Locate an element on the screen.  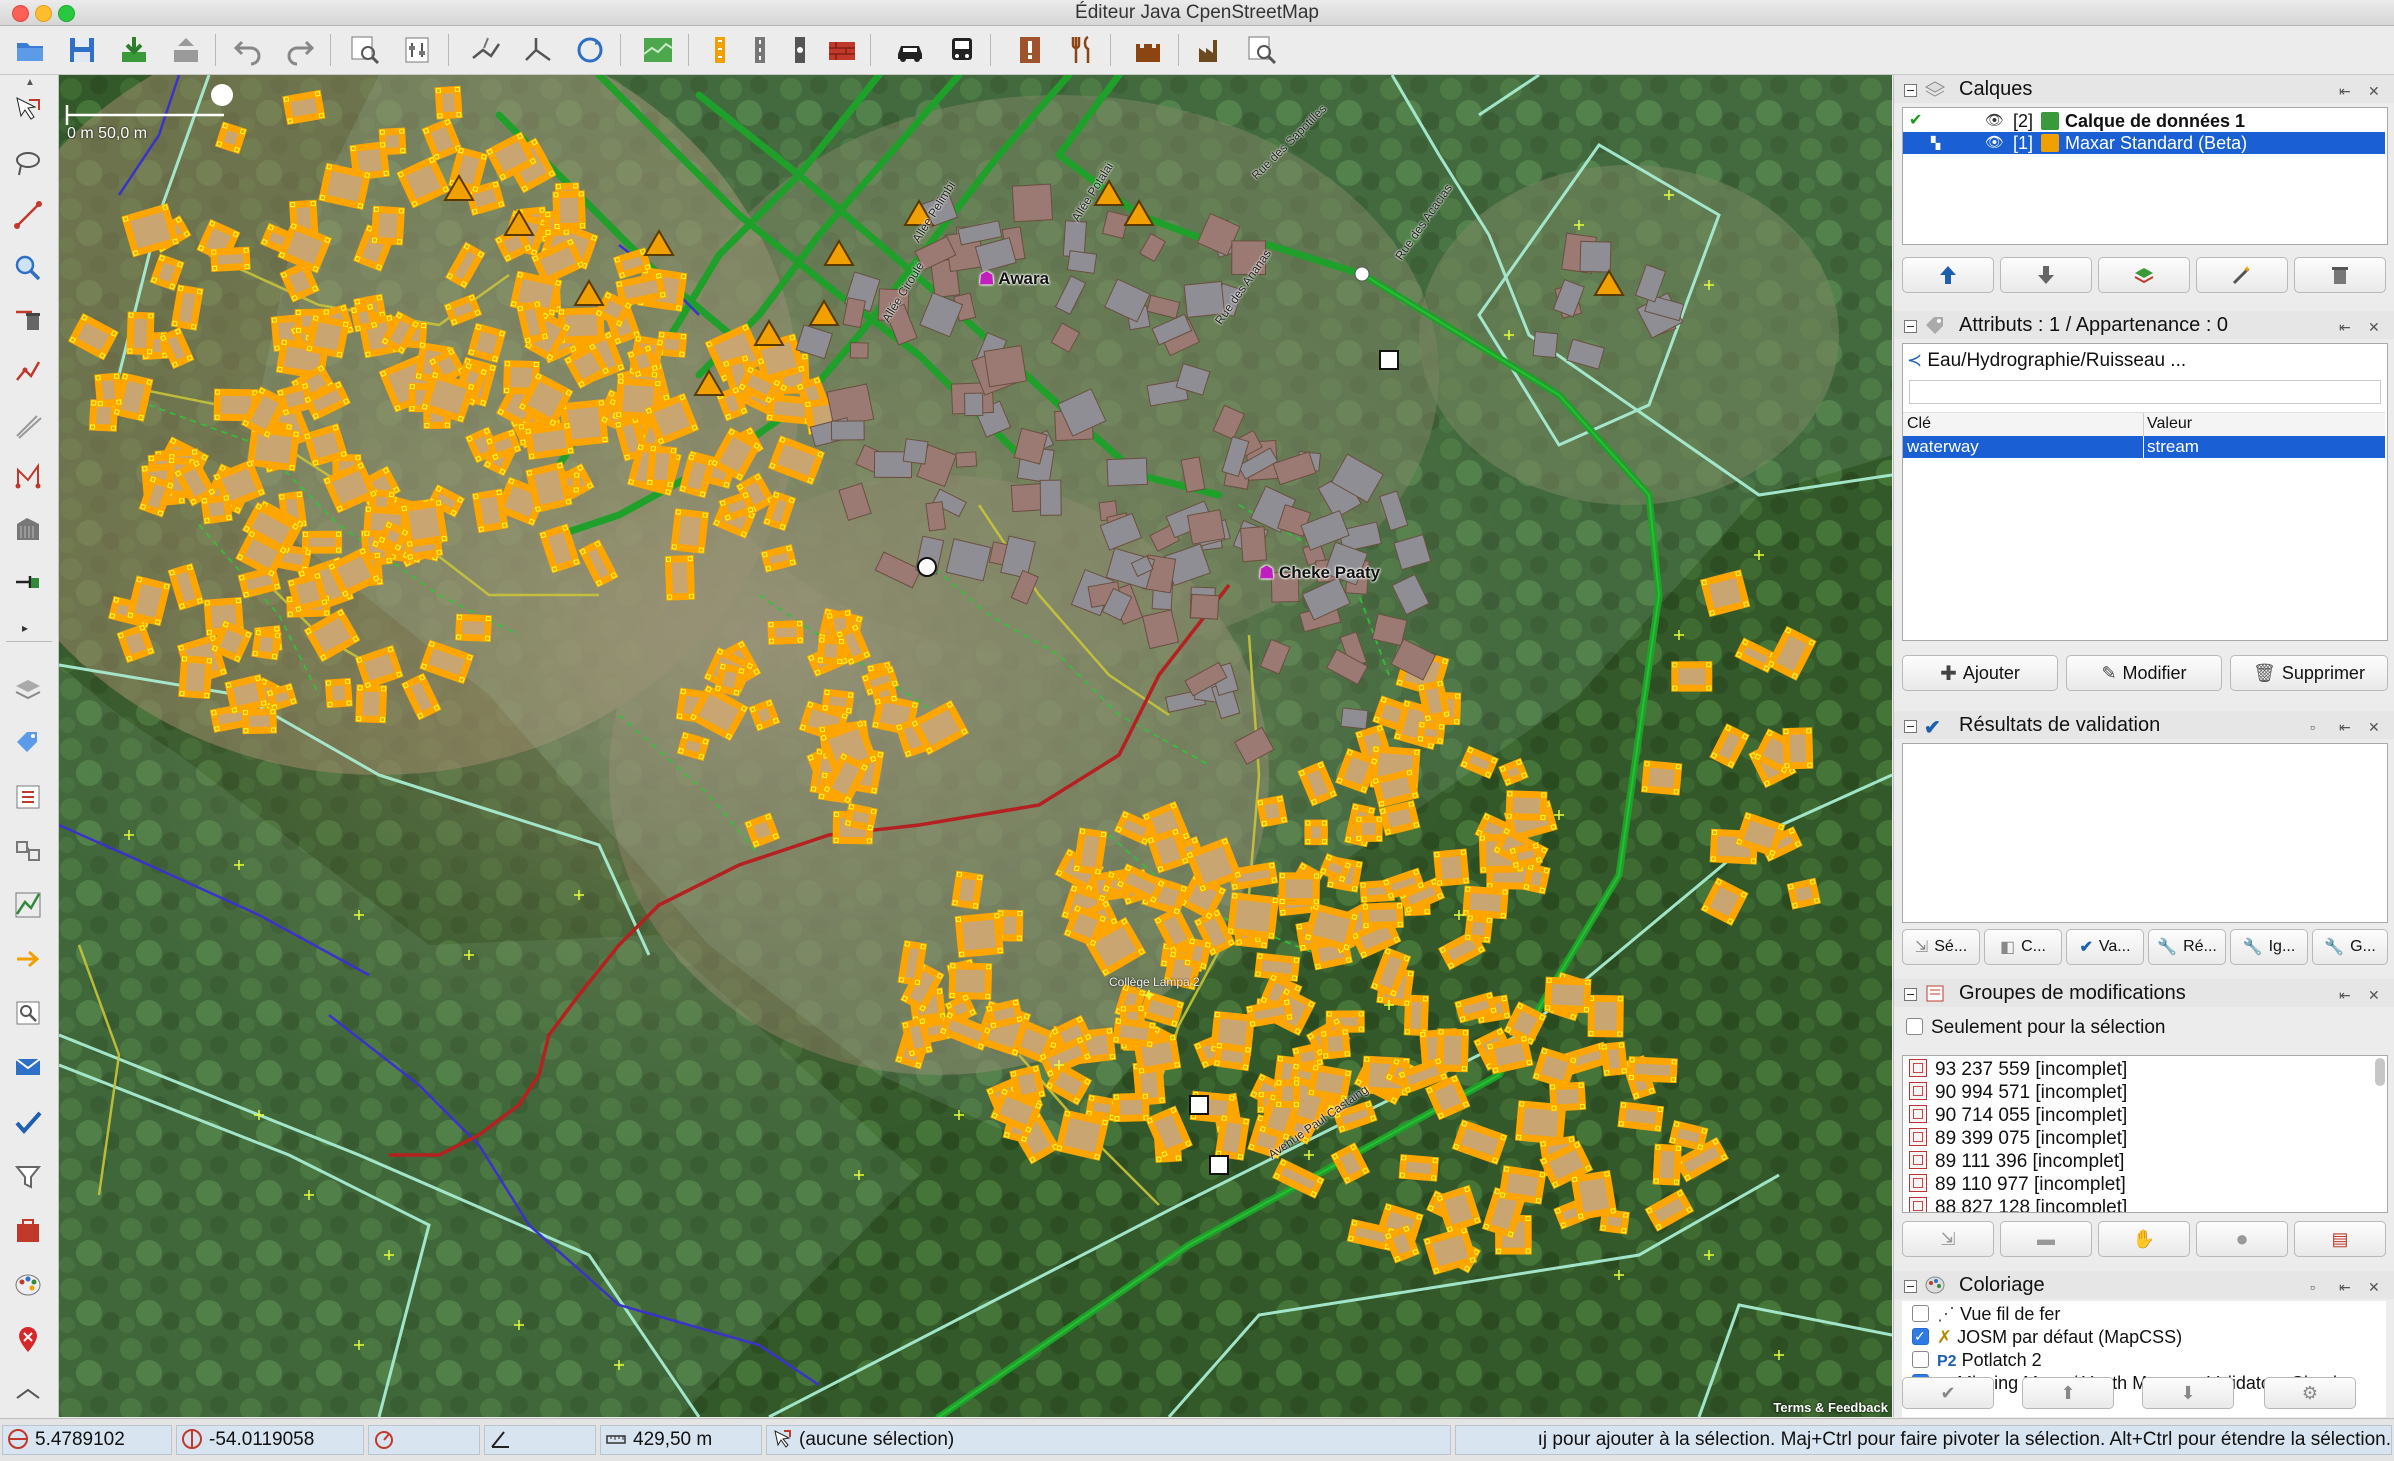
changeset-manager-button: ▤ is located at coordinates (2340, 1239).